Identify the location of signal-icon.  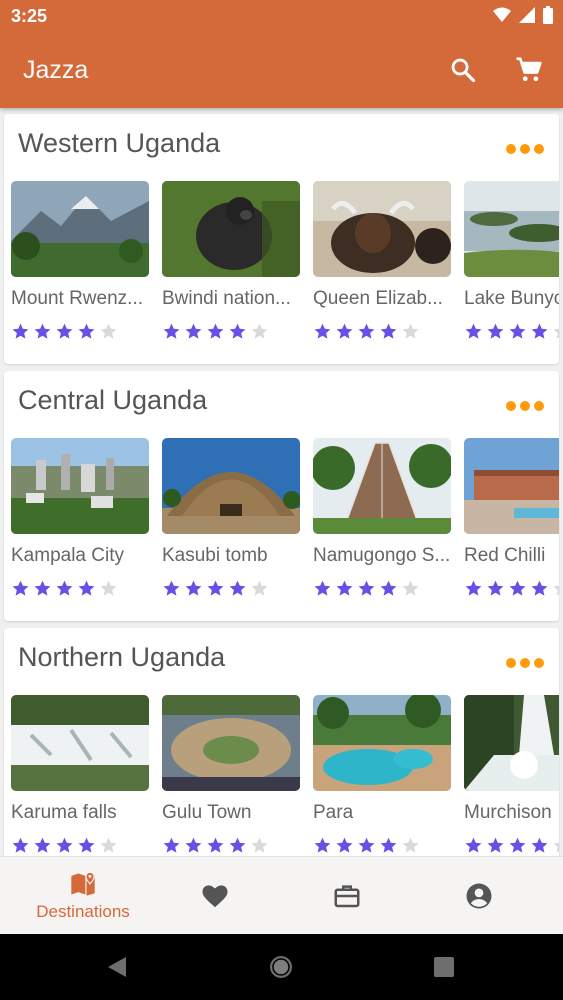
(527, 15).